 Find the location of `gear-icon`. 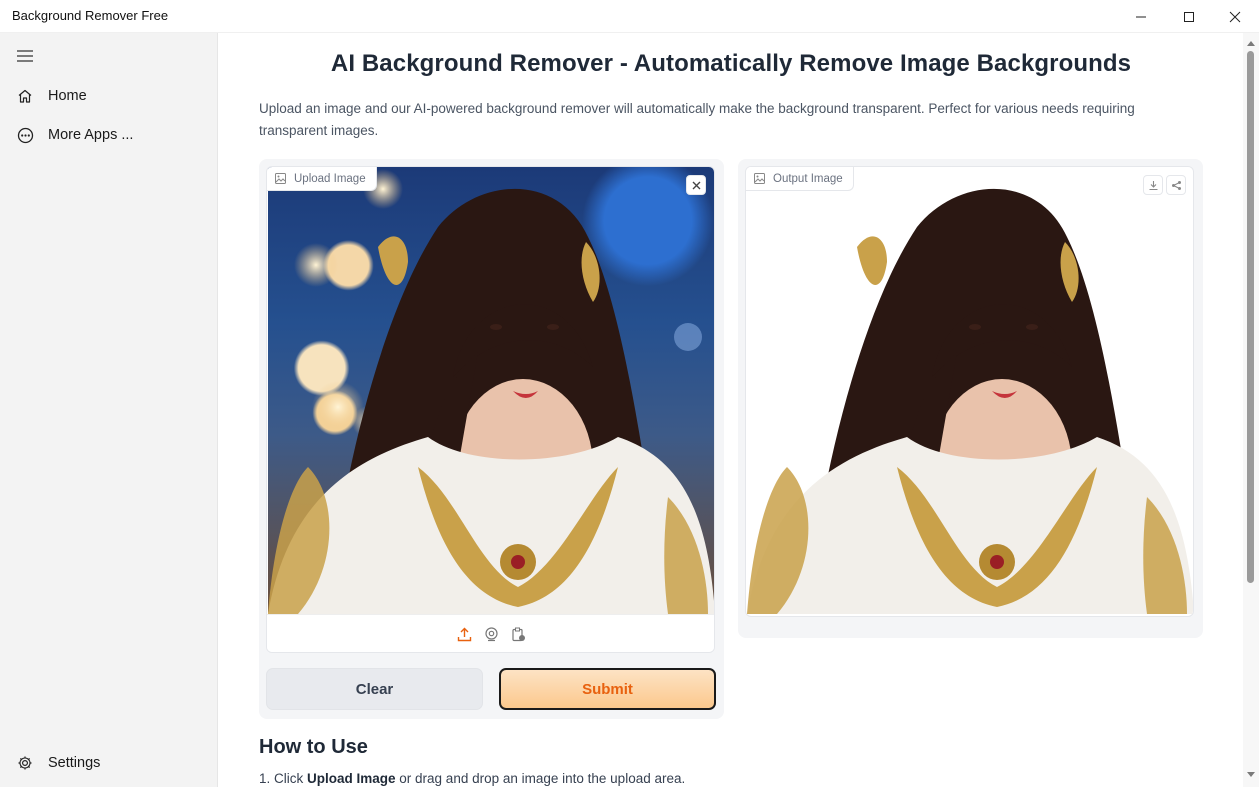

gear-icon is located at coordinates (25, 763).